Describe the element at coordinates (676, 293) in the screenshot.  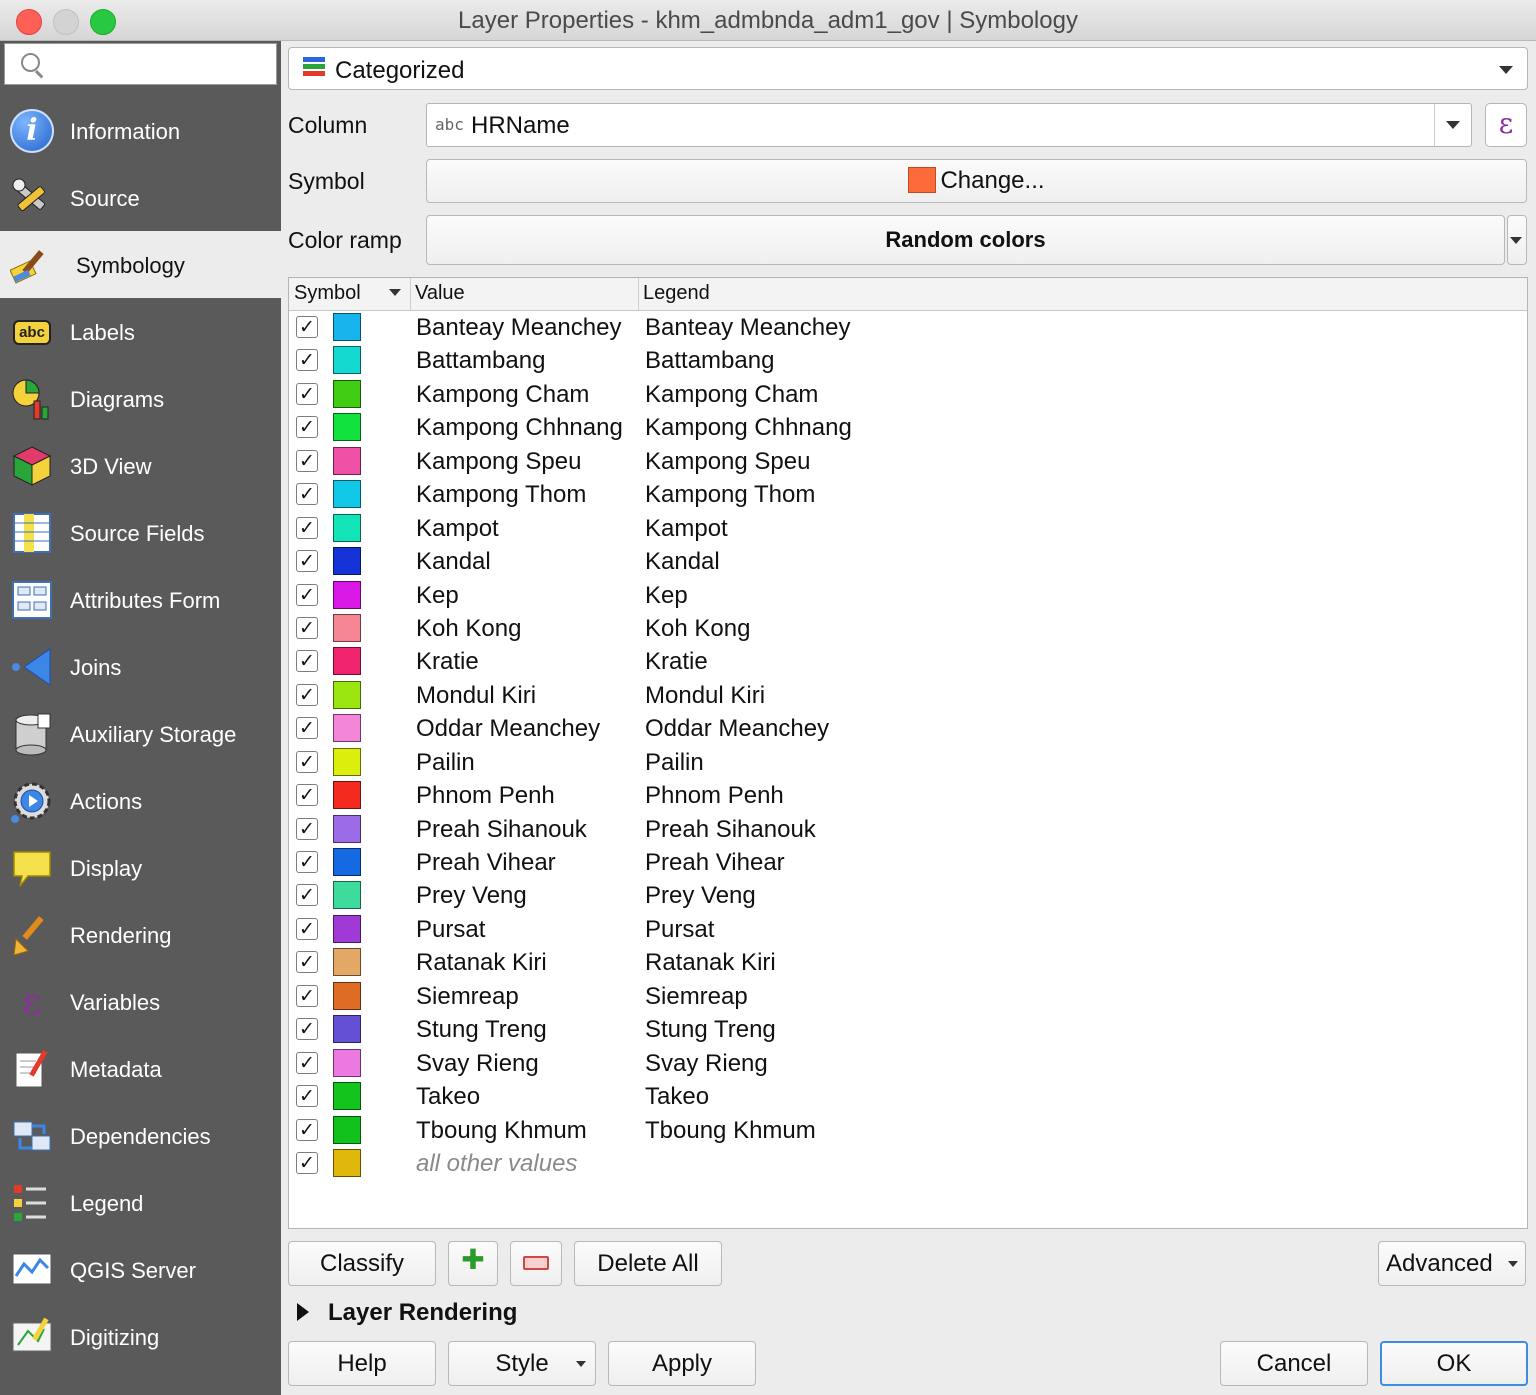
I see `header-legend: Legend` at that location.